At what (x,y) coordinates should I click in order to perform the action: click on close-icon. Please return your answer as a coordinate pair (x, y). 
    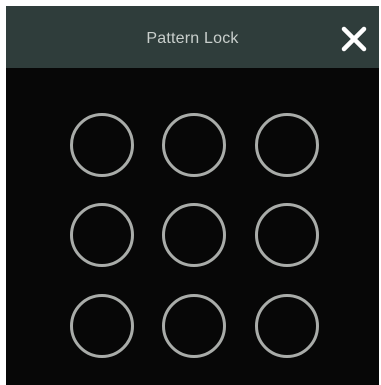
    Looking at the image, I should click on (354, 39).